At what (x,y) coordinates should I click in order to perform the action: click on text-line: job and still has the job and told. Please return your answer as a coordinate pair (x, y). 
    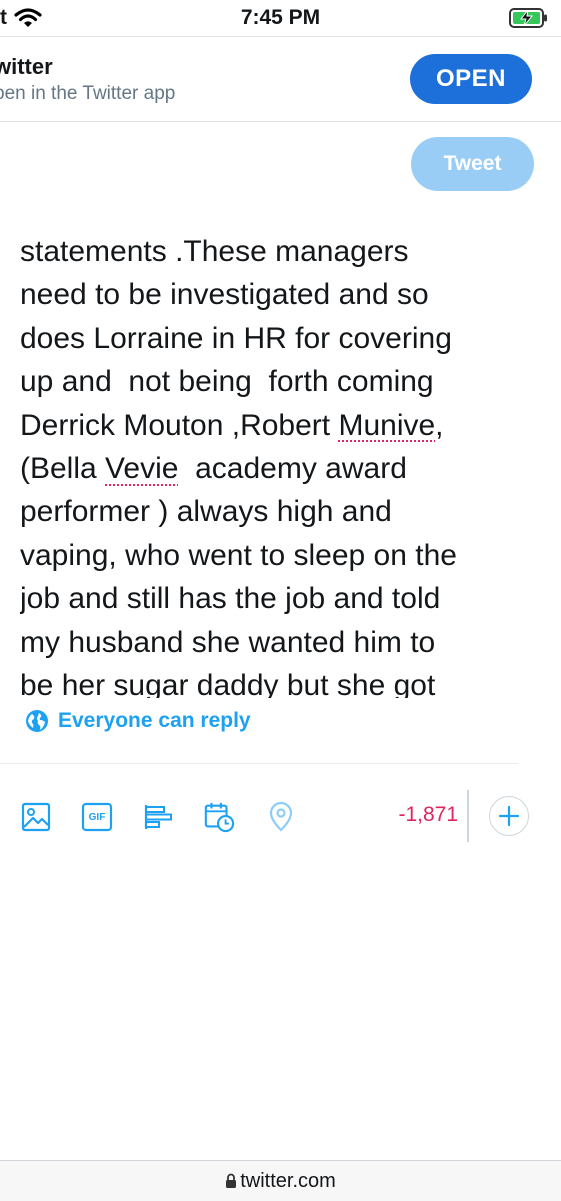
    Looking at the image, I should click on (230, 599).